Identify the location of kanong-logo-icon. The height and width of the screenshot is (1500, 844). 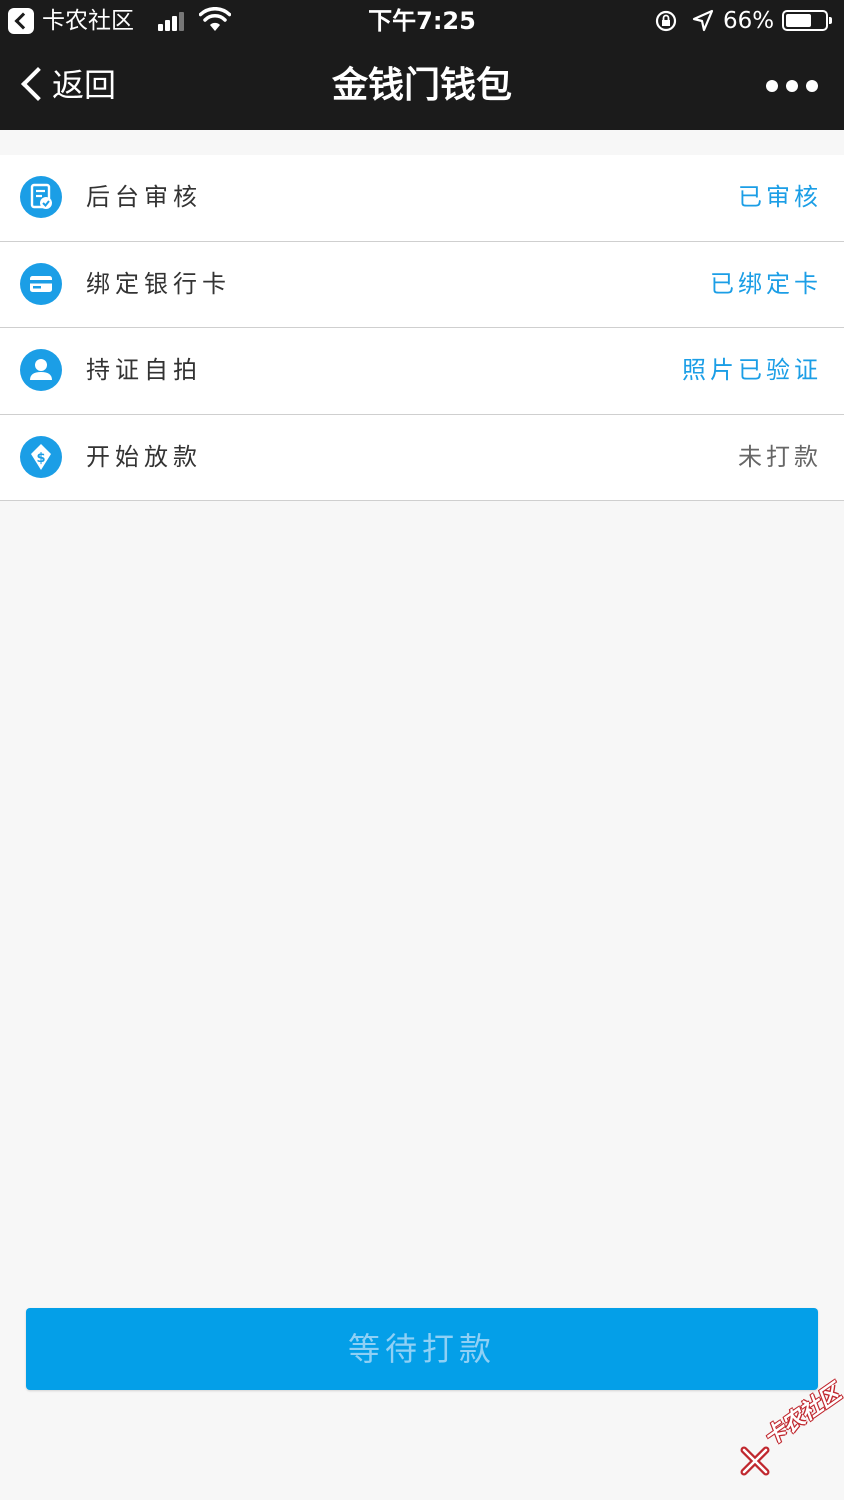
(755, 1461).